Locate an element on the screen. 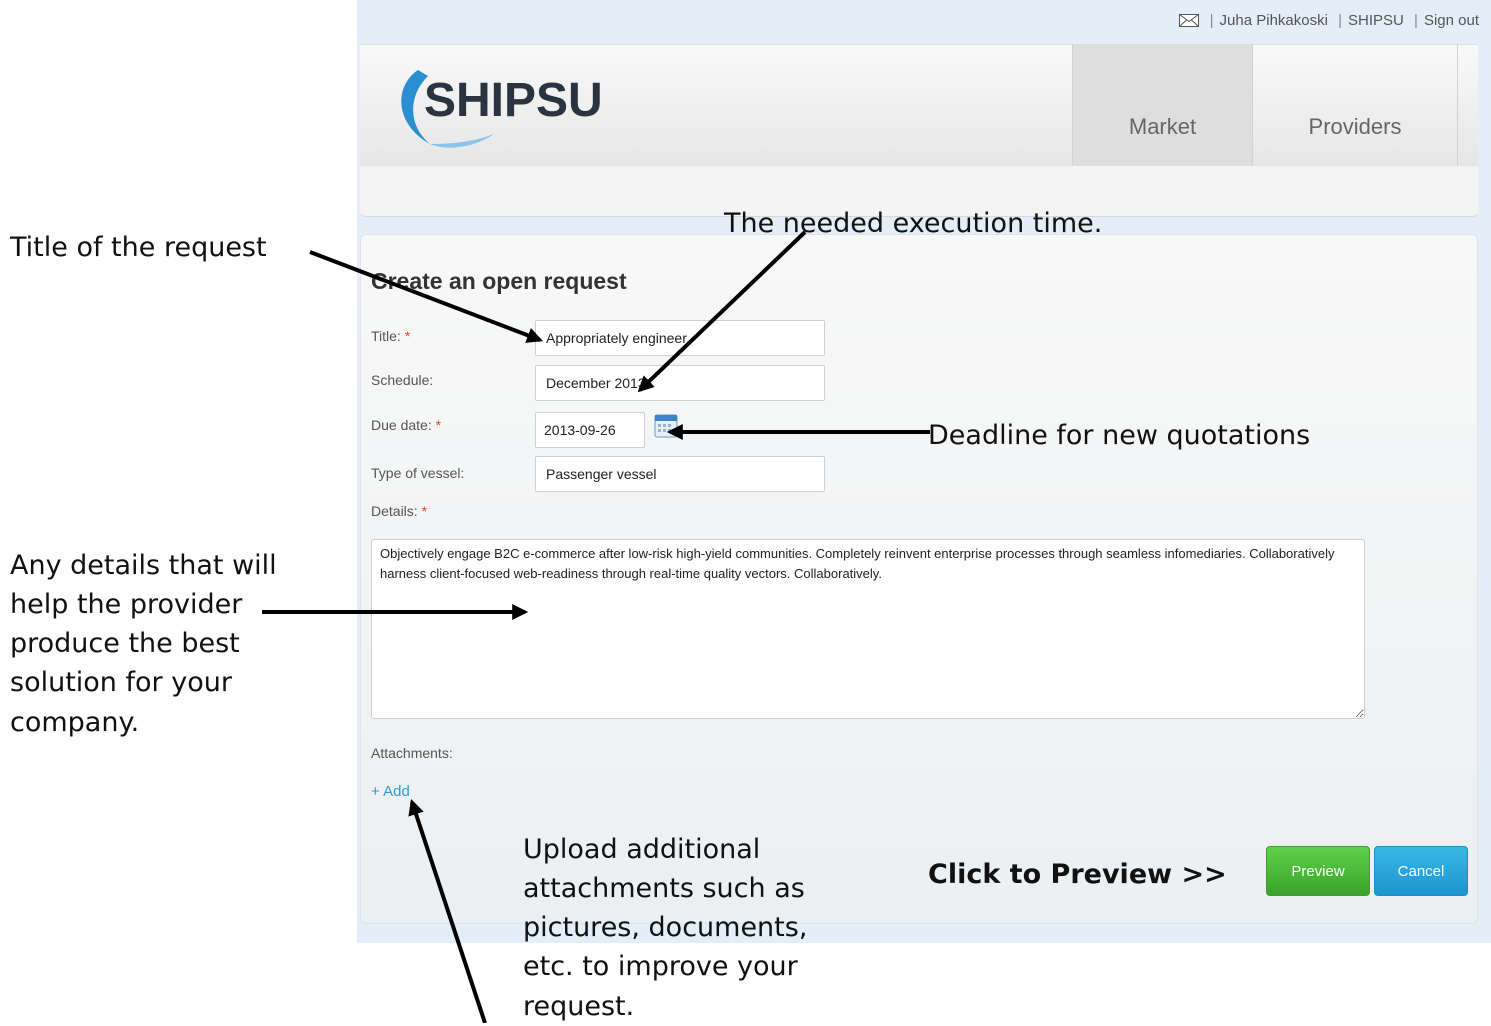 This screenshot has height=1026, width=1491. schedule-arrow is located at coordinates (722, 311).